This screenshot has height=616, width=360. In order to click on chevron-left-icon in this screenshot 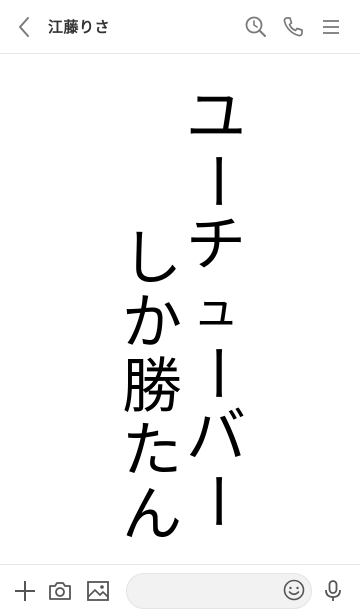, I will do `click(24, 27)`.